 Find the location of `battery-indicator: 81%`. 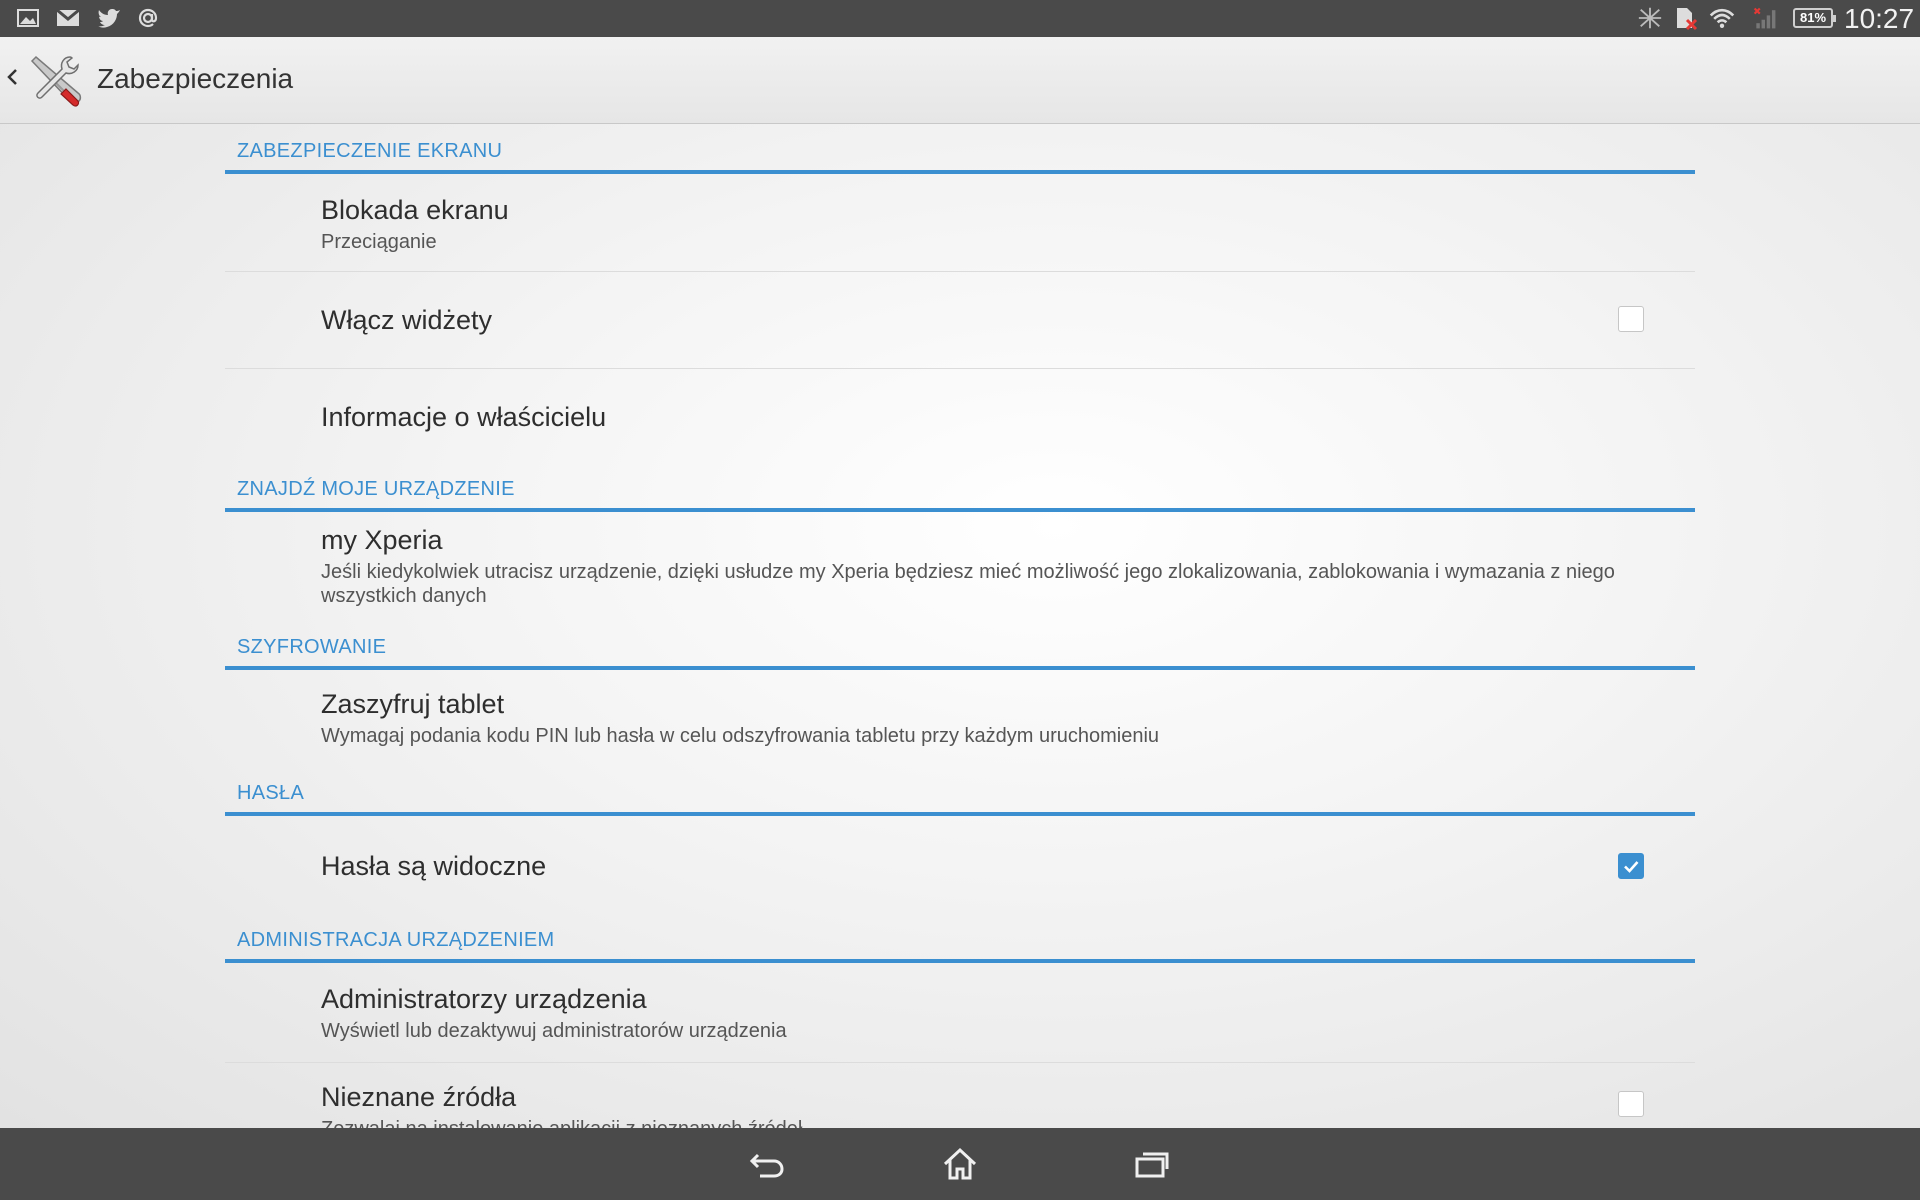

battery-indicator: 81% is located at coordinates (1814, 18).